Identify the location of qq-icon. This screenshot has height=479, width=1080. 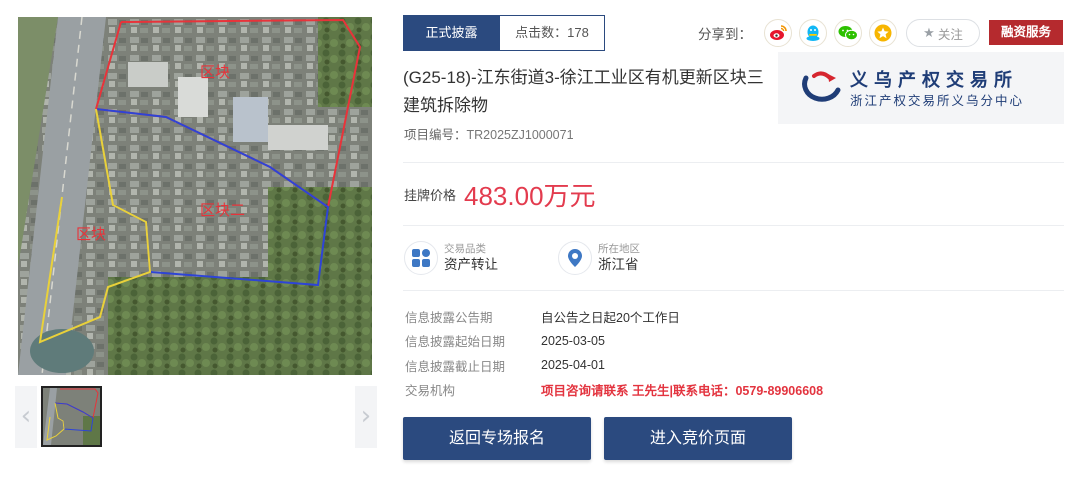
(813, 33).